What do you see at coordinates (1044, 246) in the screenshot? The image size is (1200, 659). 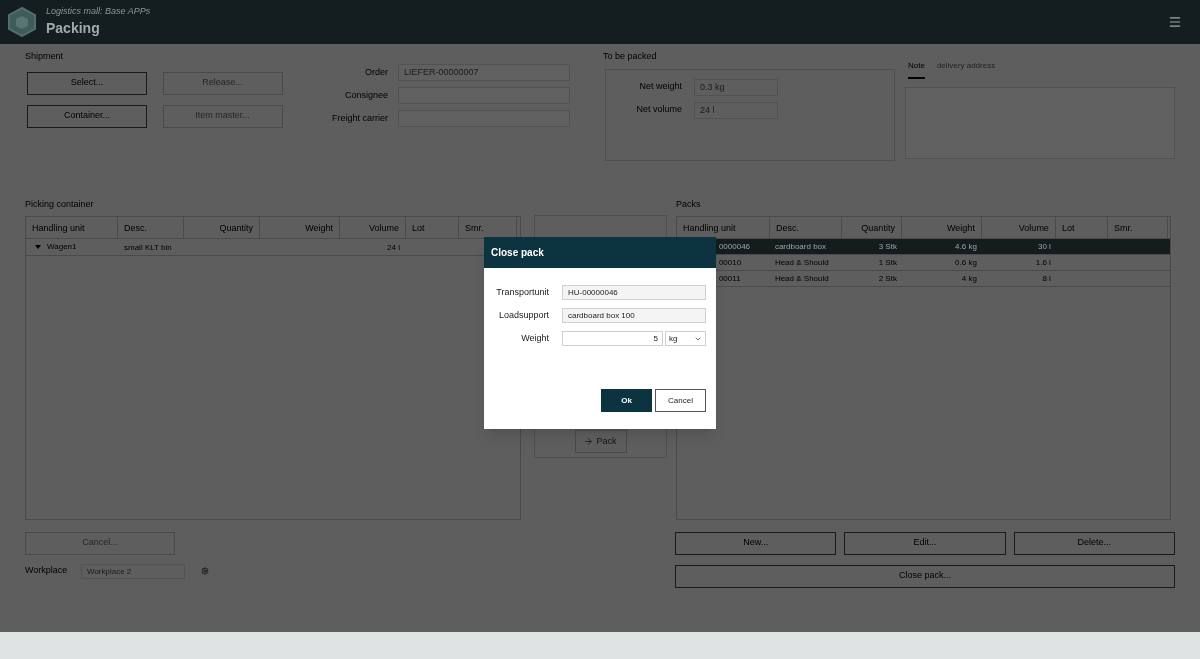 I see `table-cell-text: 30 l` at bounding box center [1044, 246].